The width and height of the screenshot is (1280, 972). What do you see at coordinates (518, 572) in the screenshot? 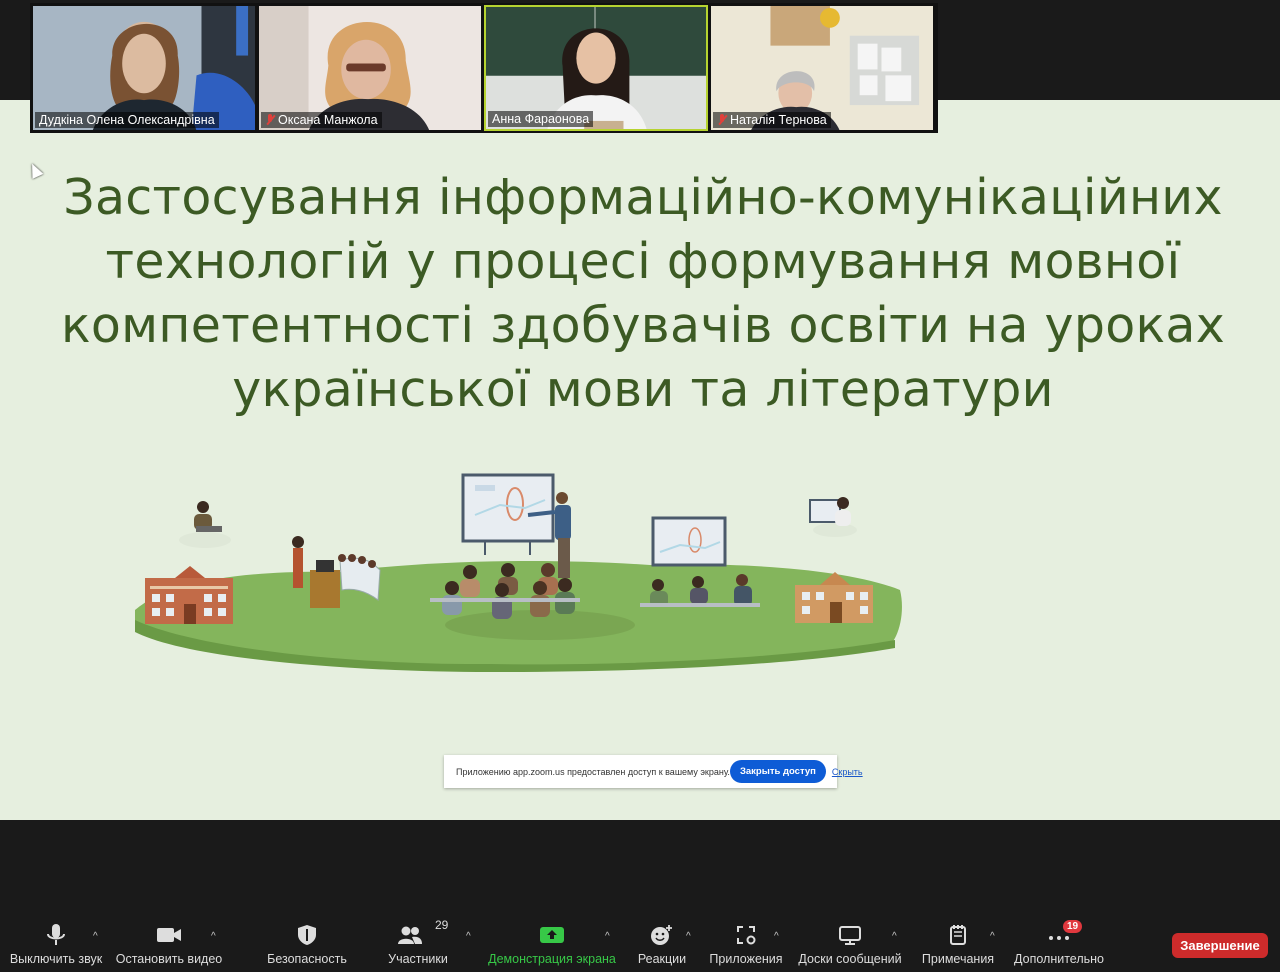
I see `classroom-illustration` at bounding box center [518, 572].